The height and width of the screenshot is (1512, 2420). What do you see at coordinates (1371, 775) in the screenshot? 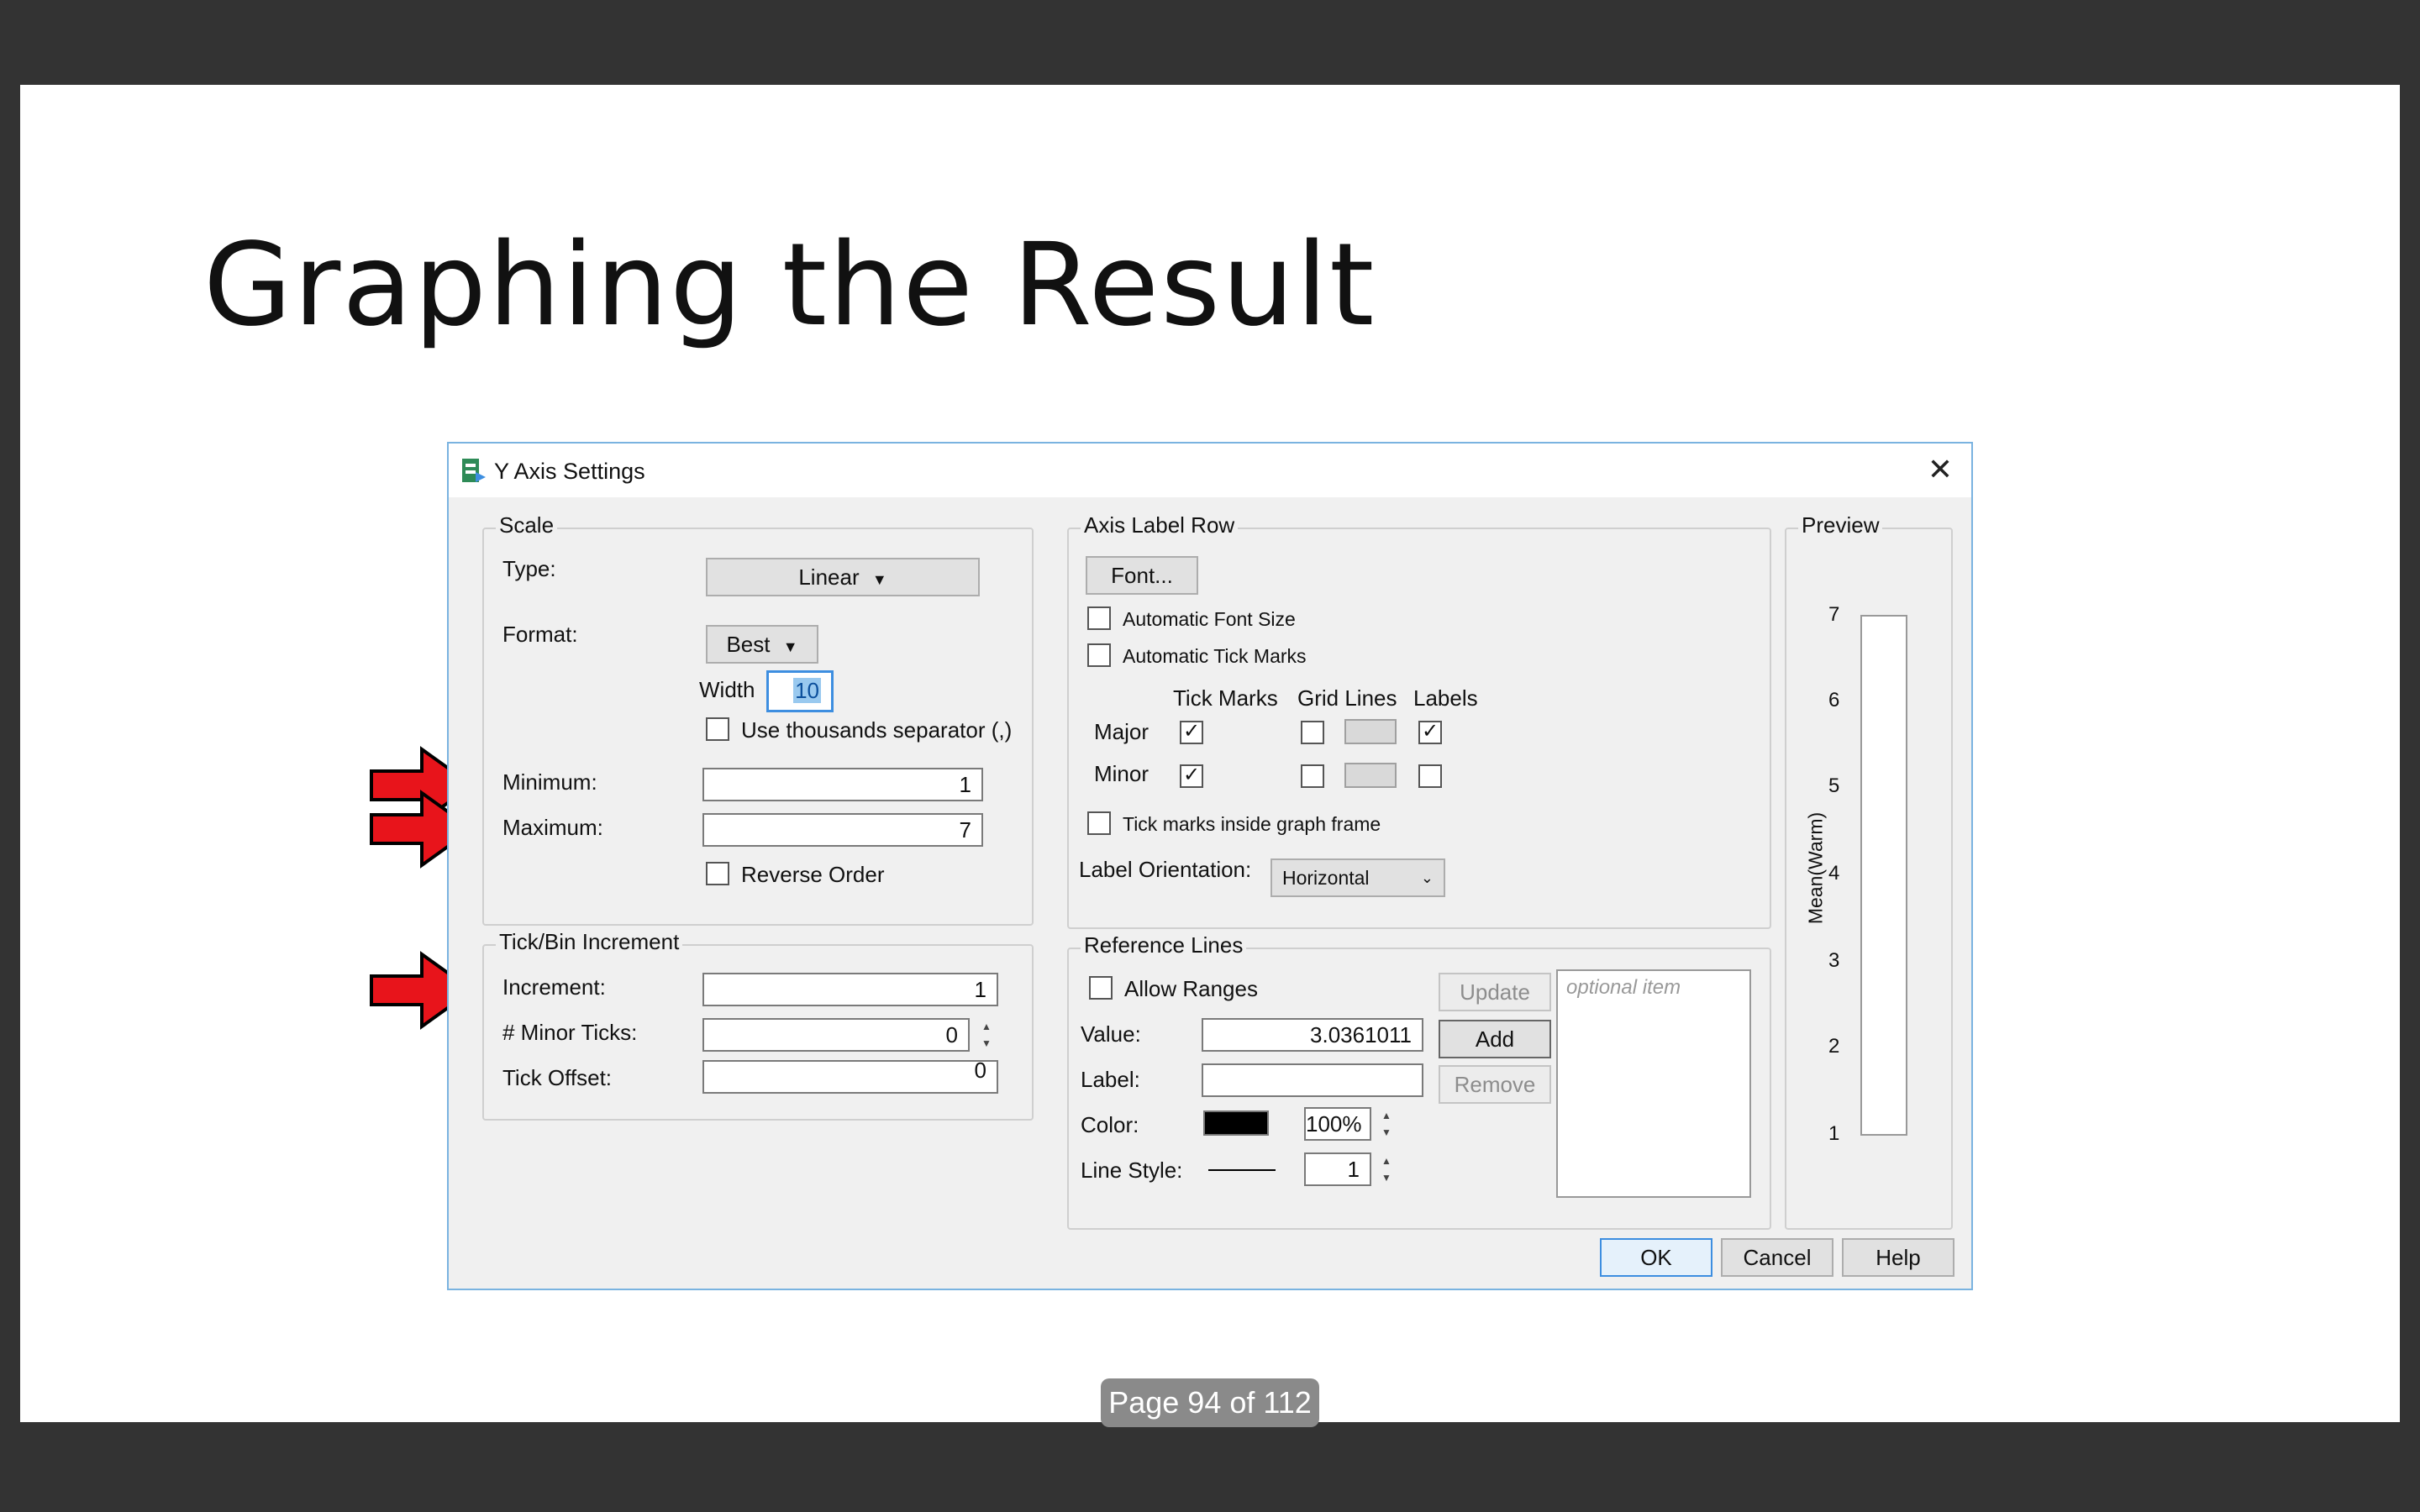
I see `minor-grid-color-swatch` at bounding box center [1371, 775].